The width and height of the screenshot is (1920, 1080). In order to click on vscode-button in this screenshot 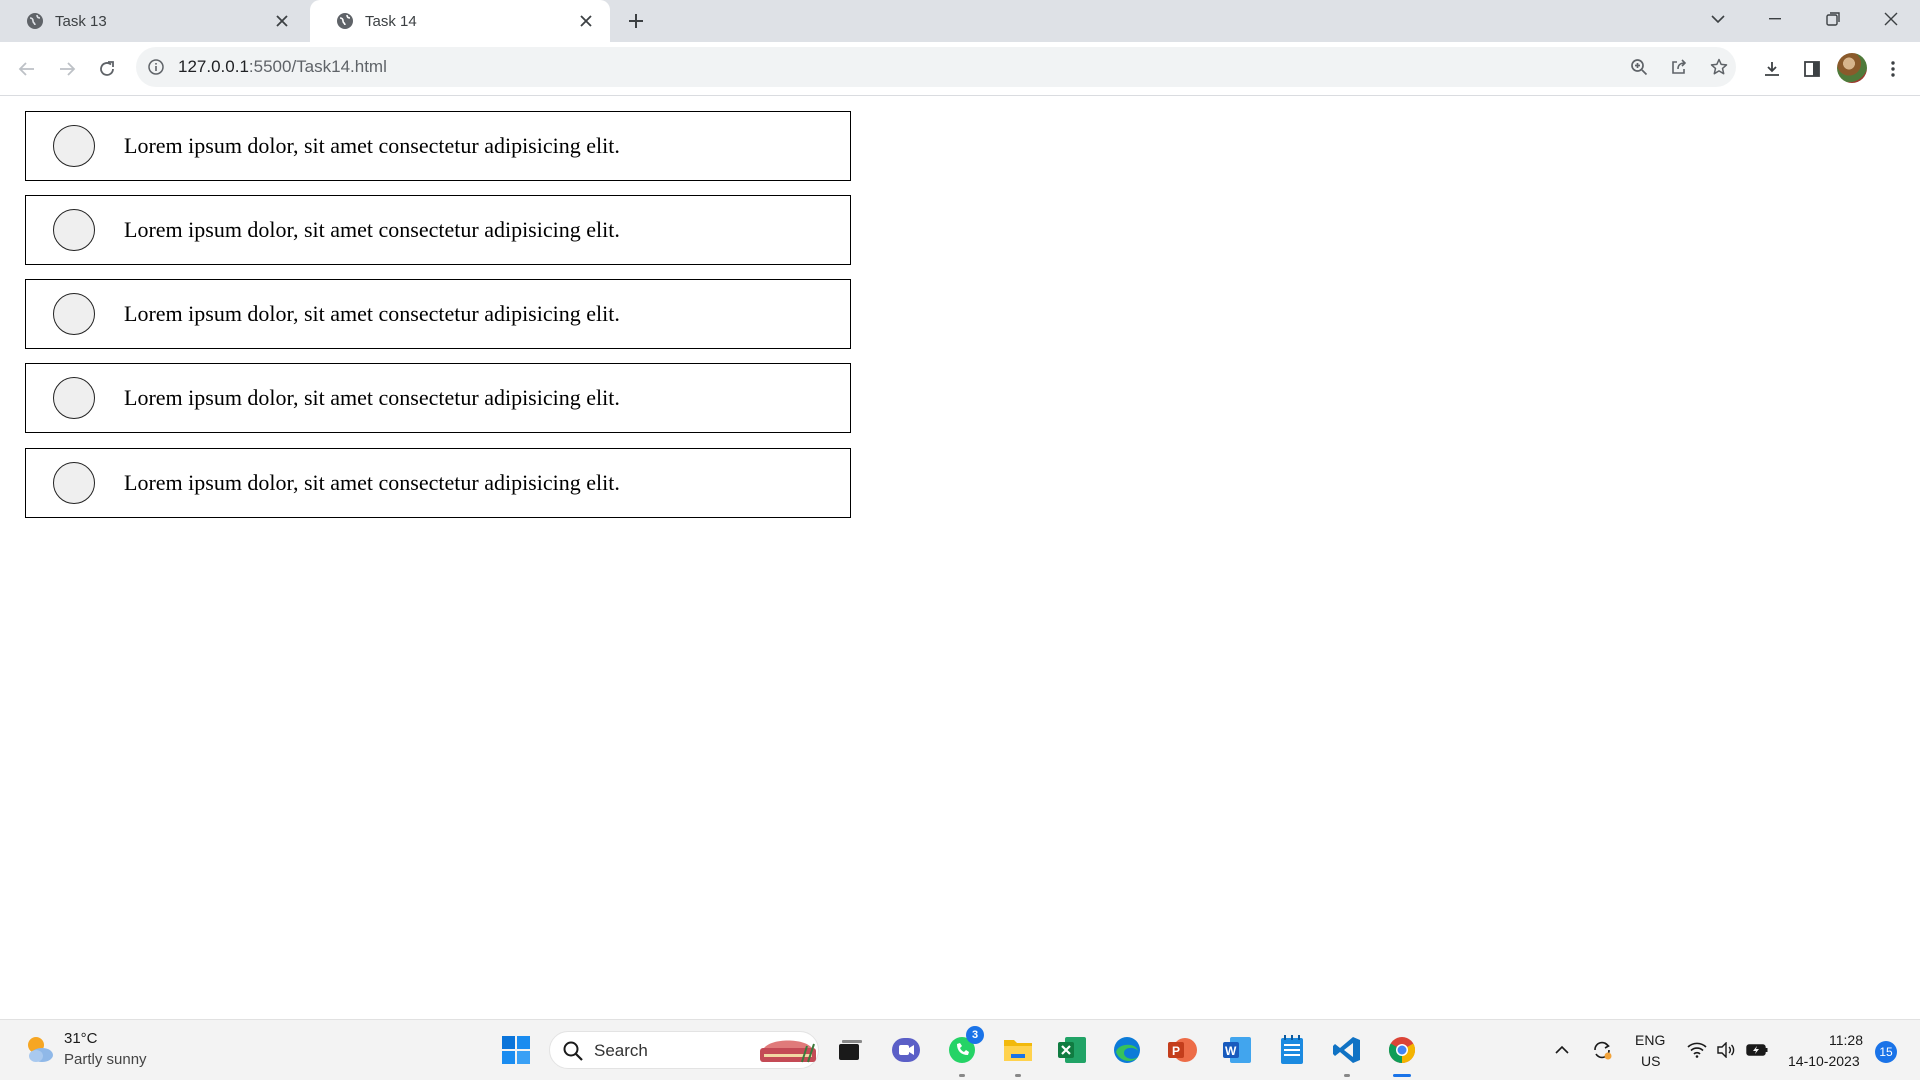, I will do `click(1347, 1053)`.